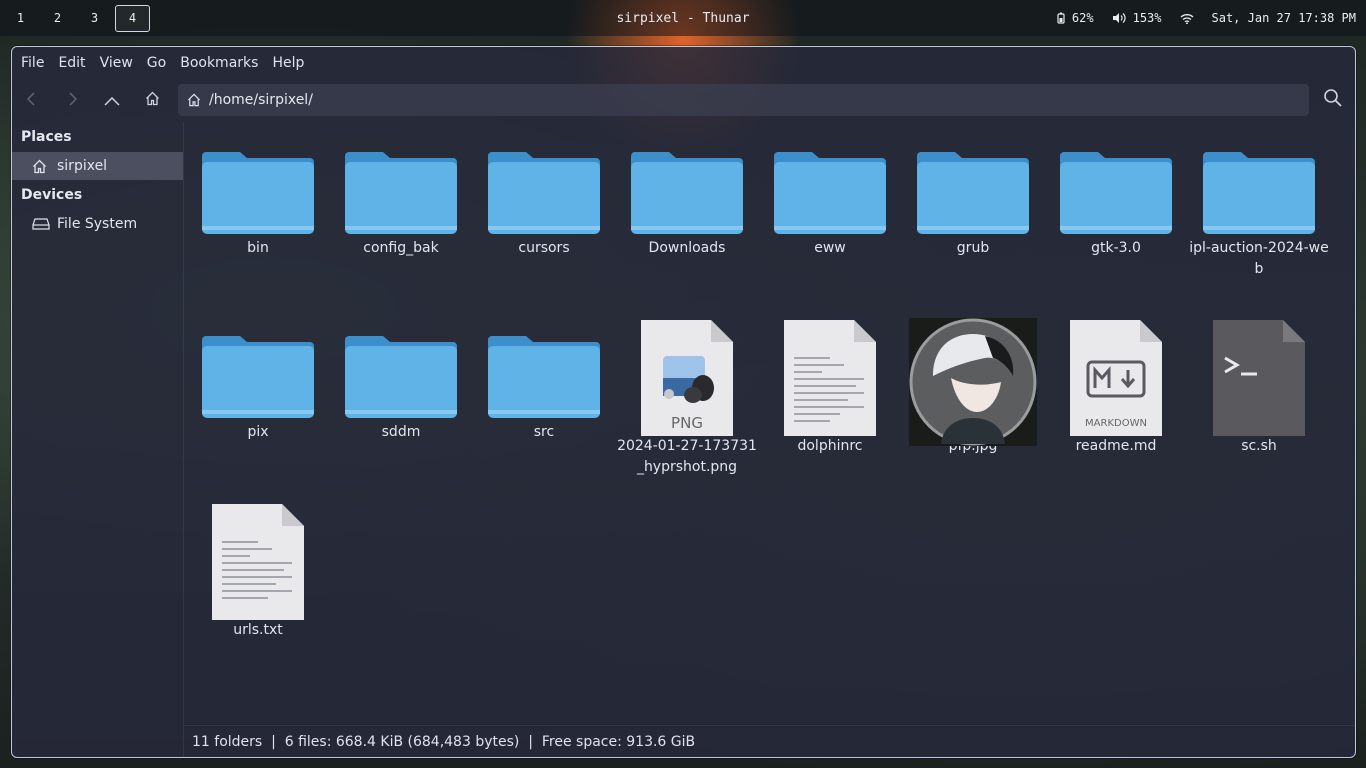 The image size is (1366, 768). I want to click on file-item: sddm, so click(401, 384).